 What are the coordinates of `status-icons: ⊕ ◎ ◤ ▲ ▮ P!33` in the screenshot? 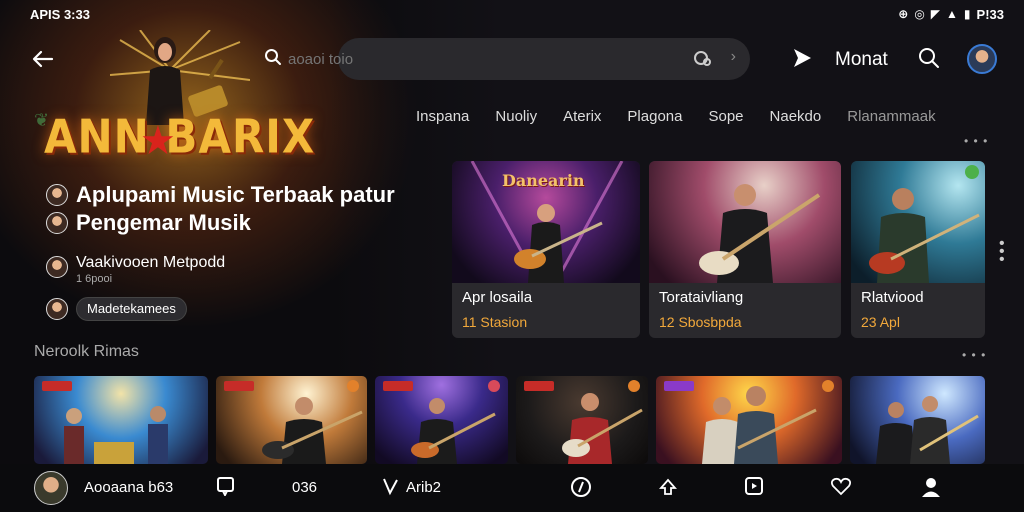 It's located at (951, 14).